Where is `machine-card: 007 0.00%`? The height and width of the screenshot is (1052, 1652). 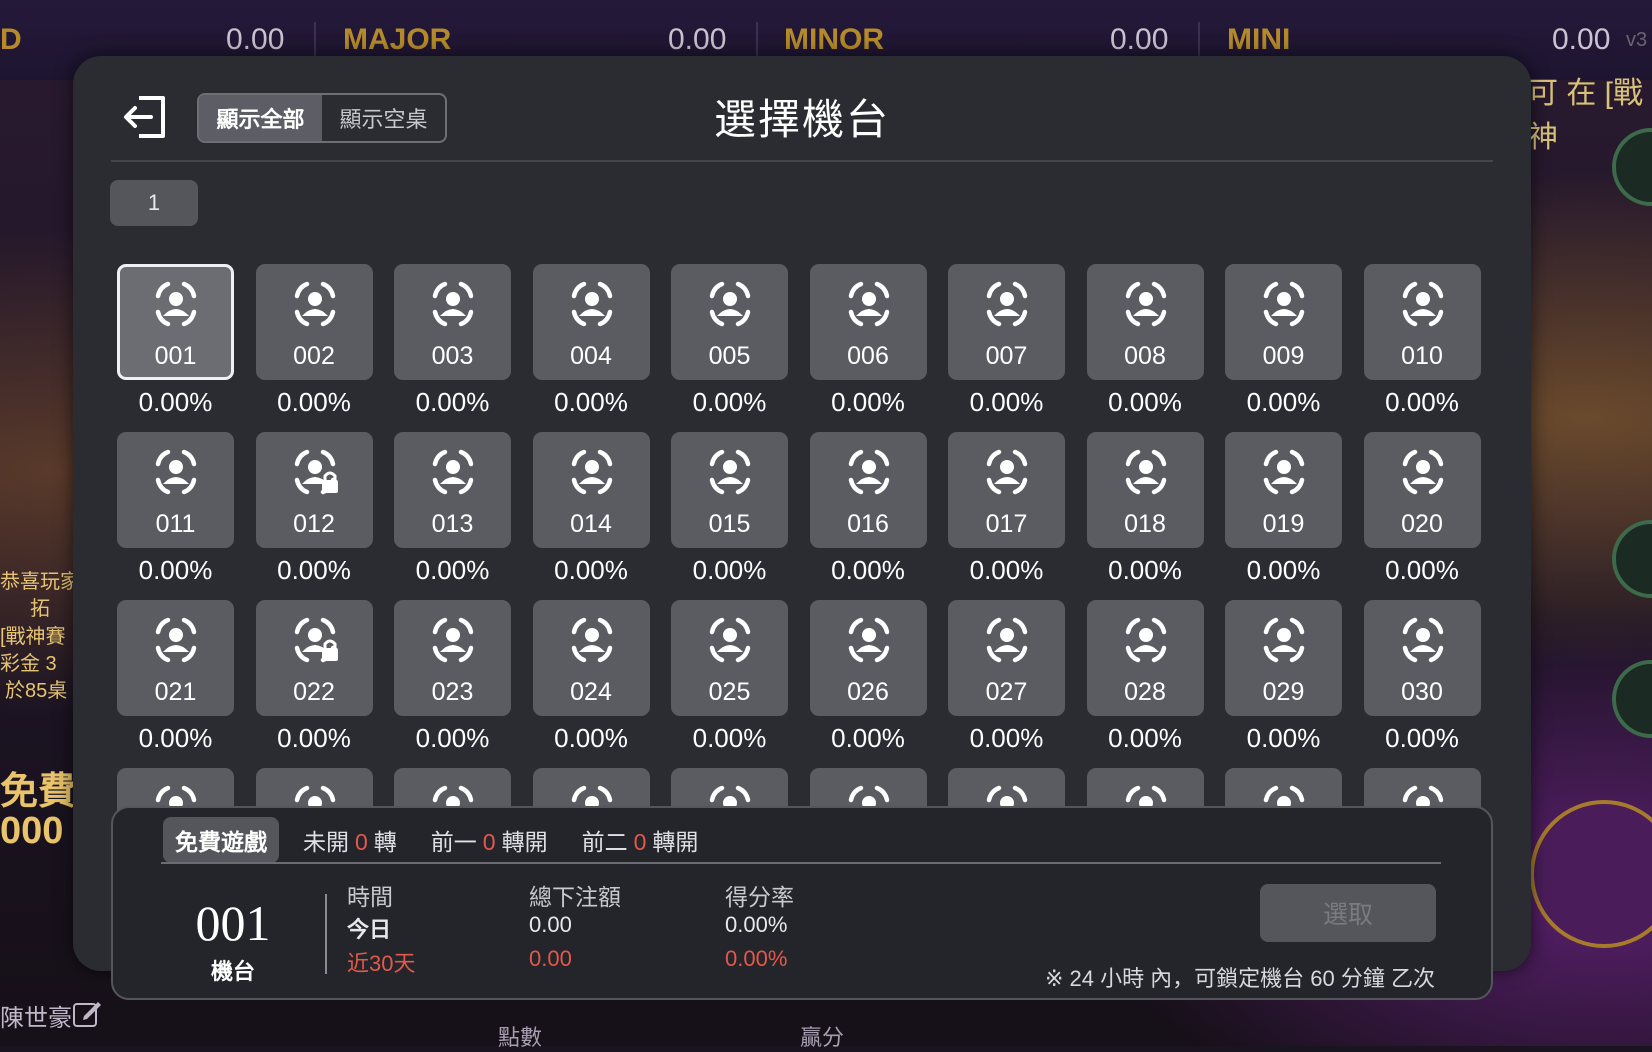
machine-card: 007 0.00% is located at coordinates (1006, 341).